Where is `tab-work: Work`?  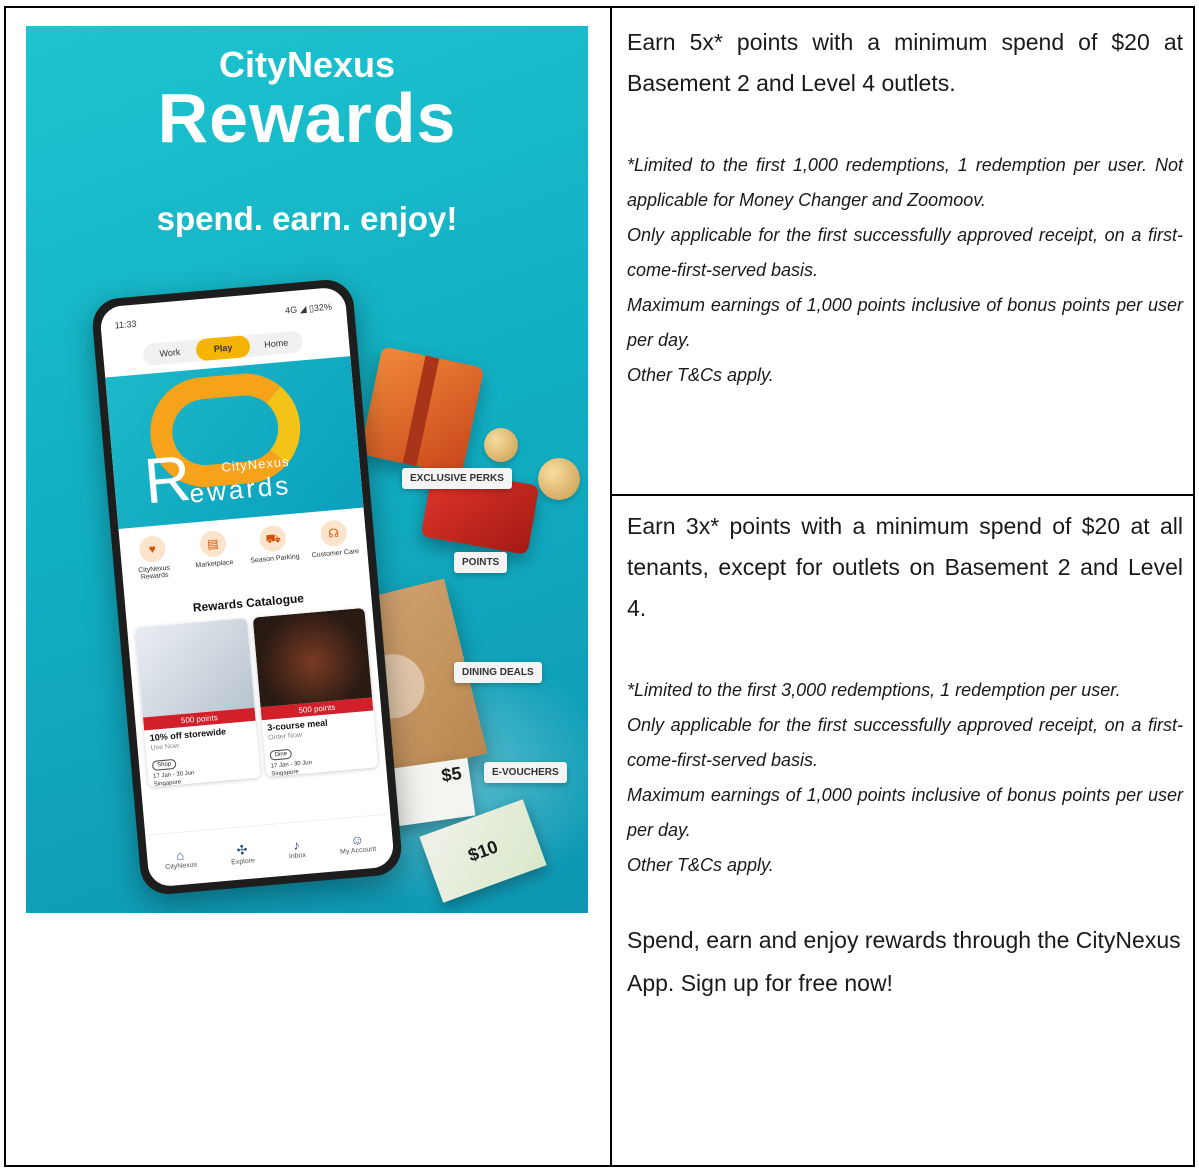 tab-work: Work is located at coordinates (169, 353).